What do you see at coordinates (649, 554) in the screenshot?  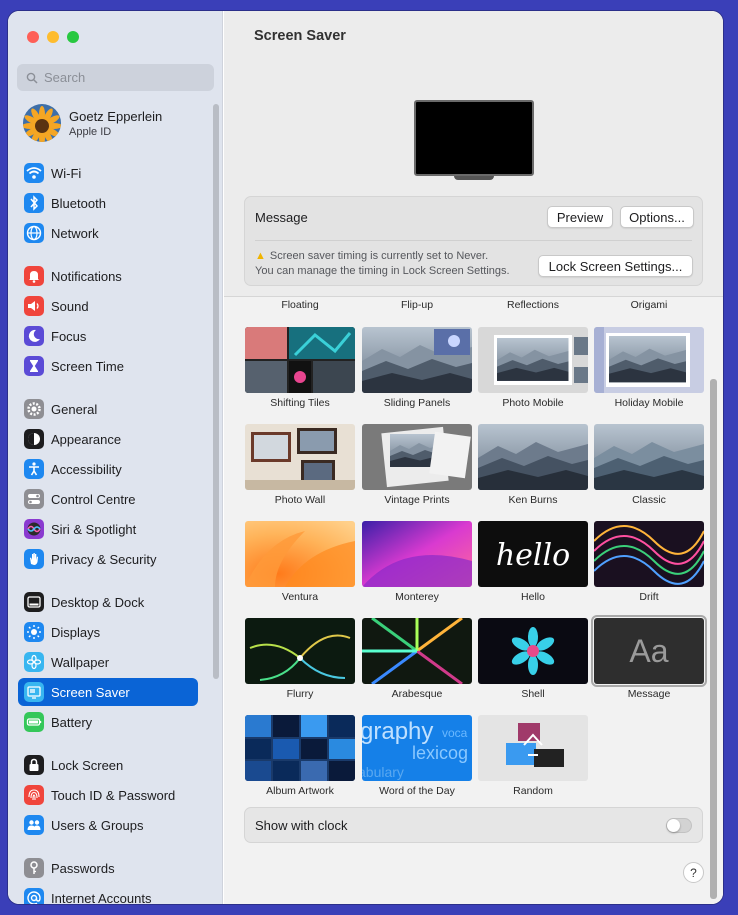 I see `saver-thumbnail-drift` at bounding box center [649, 554].